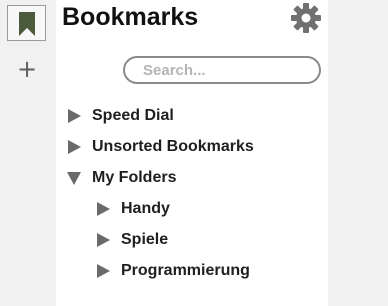 The height and width of the screenshot is (306, 388). Describe the element at coordinates (185, 270) in the screenshot. I see `tree-item-label: Programmierung` at that location.